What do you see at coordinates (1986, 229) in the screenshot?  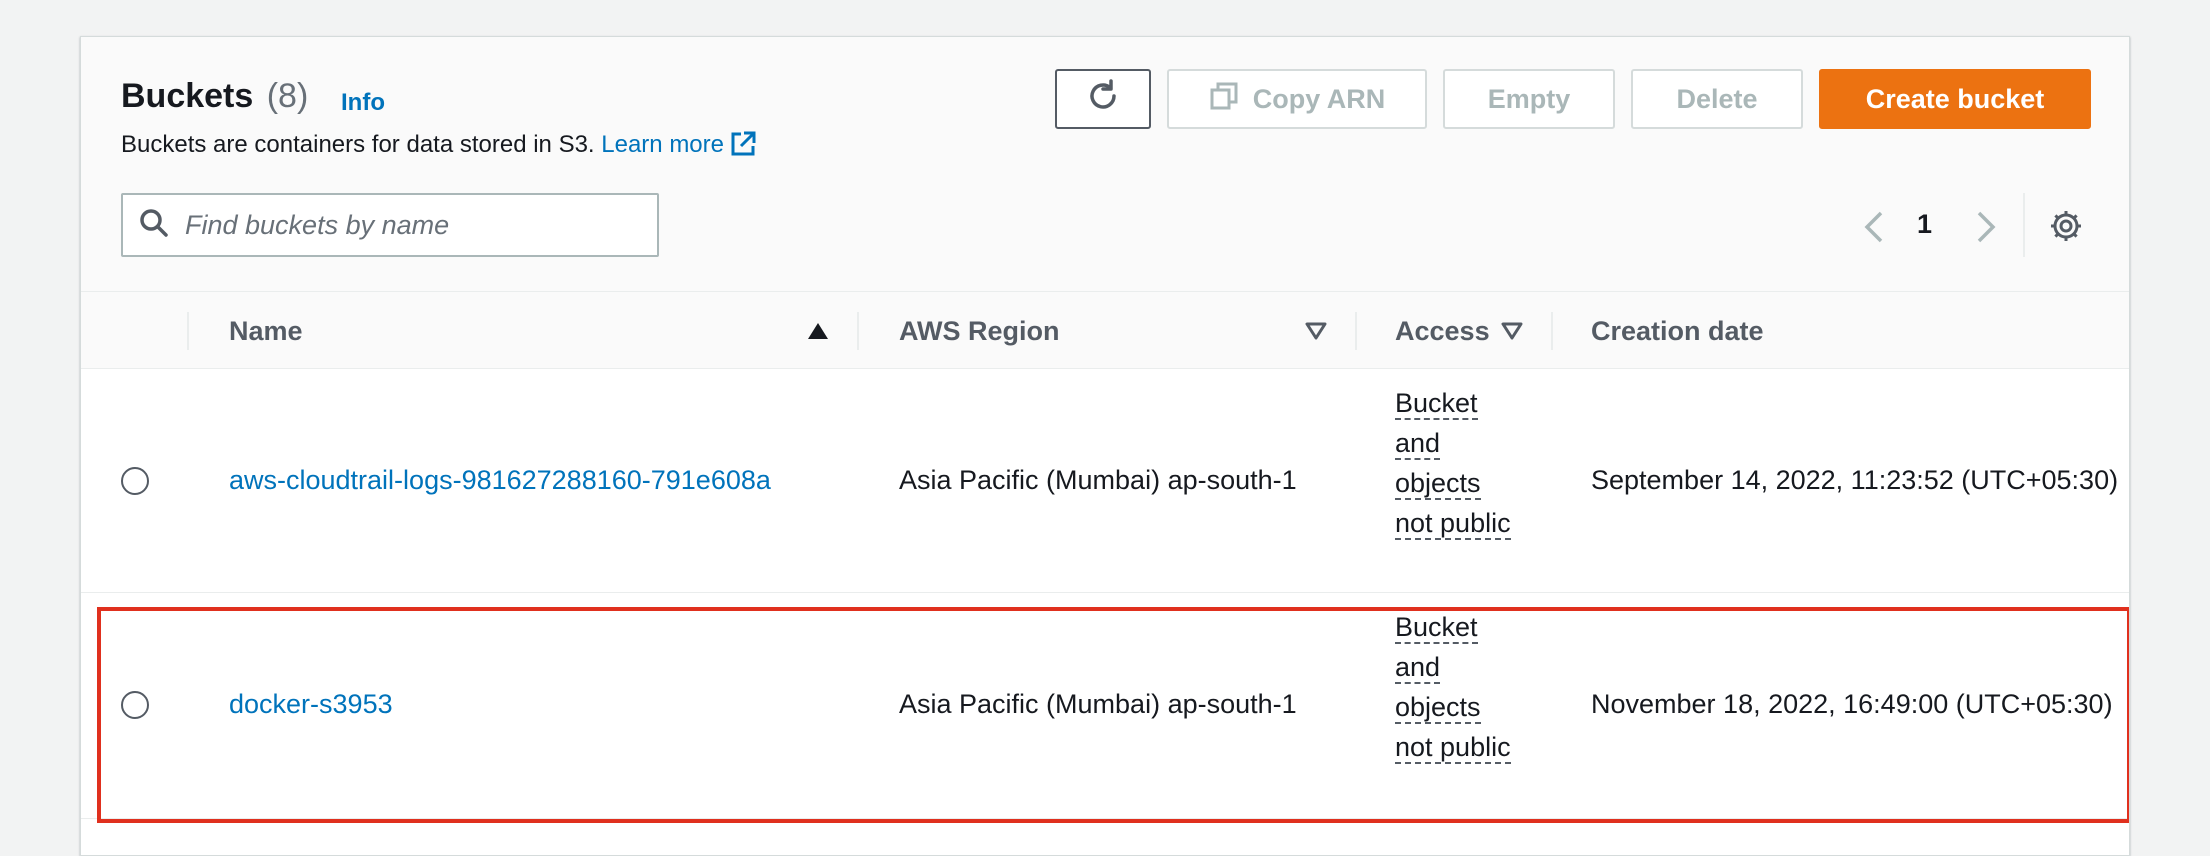 I see `chevron-right-icon` at bounding box center [1986, 229].